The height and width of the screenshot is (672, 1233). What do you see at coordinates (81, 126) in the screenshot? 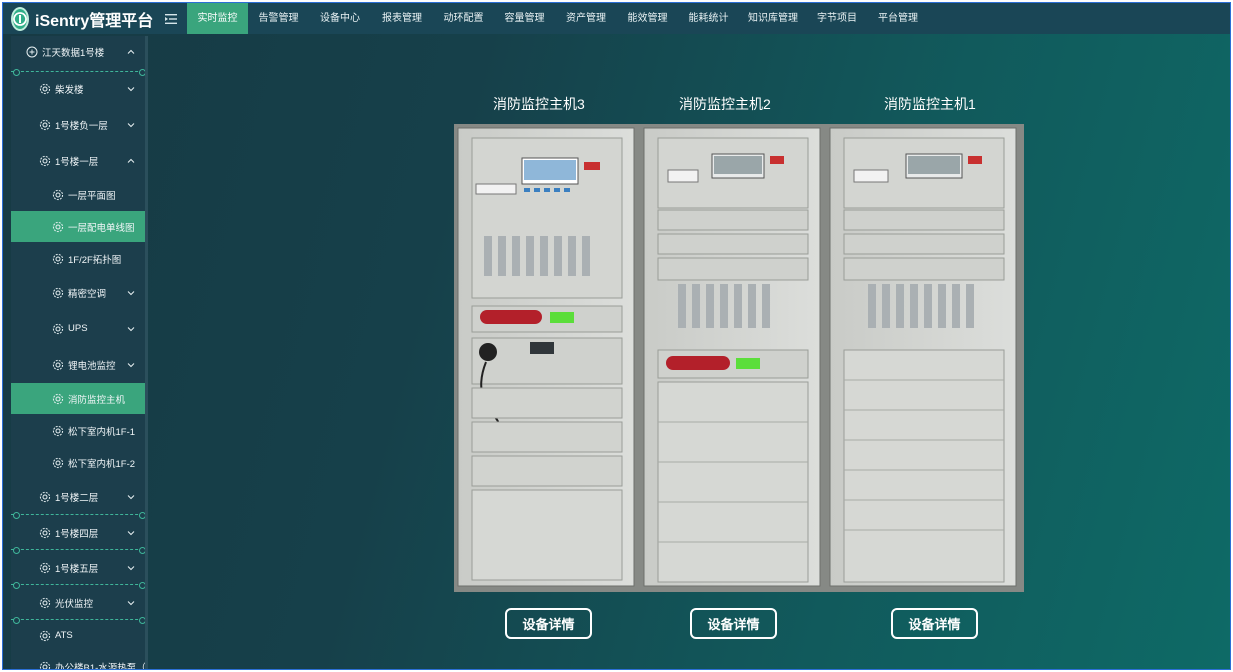
I see `sidebar-item-label: 1号楼负一层` at bounding box center [81, 126].